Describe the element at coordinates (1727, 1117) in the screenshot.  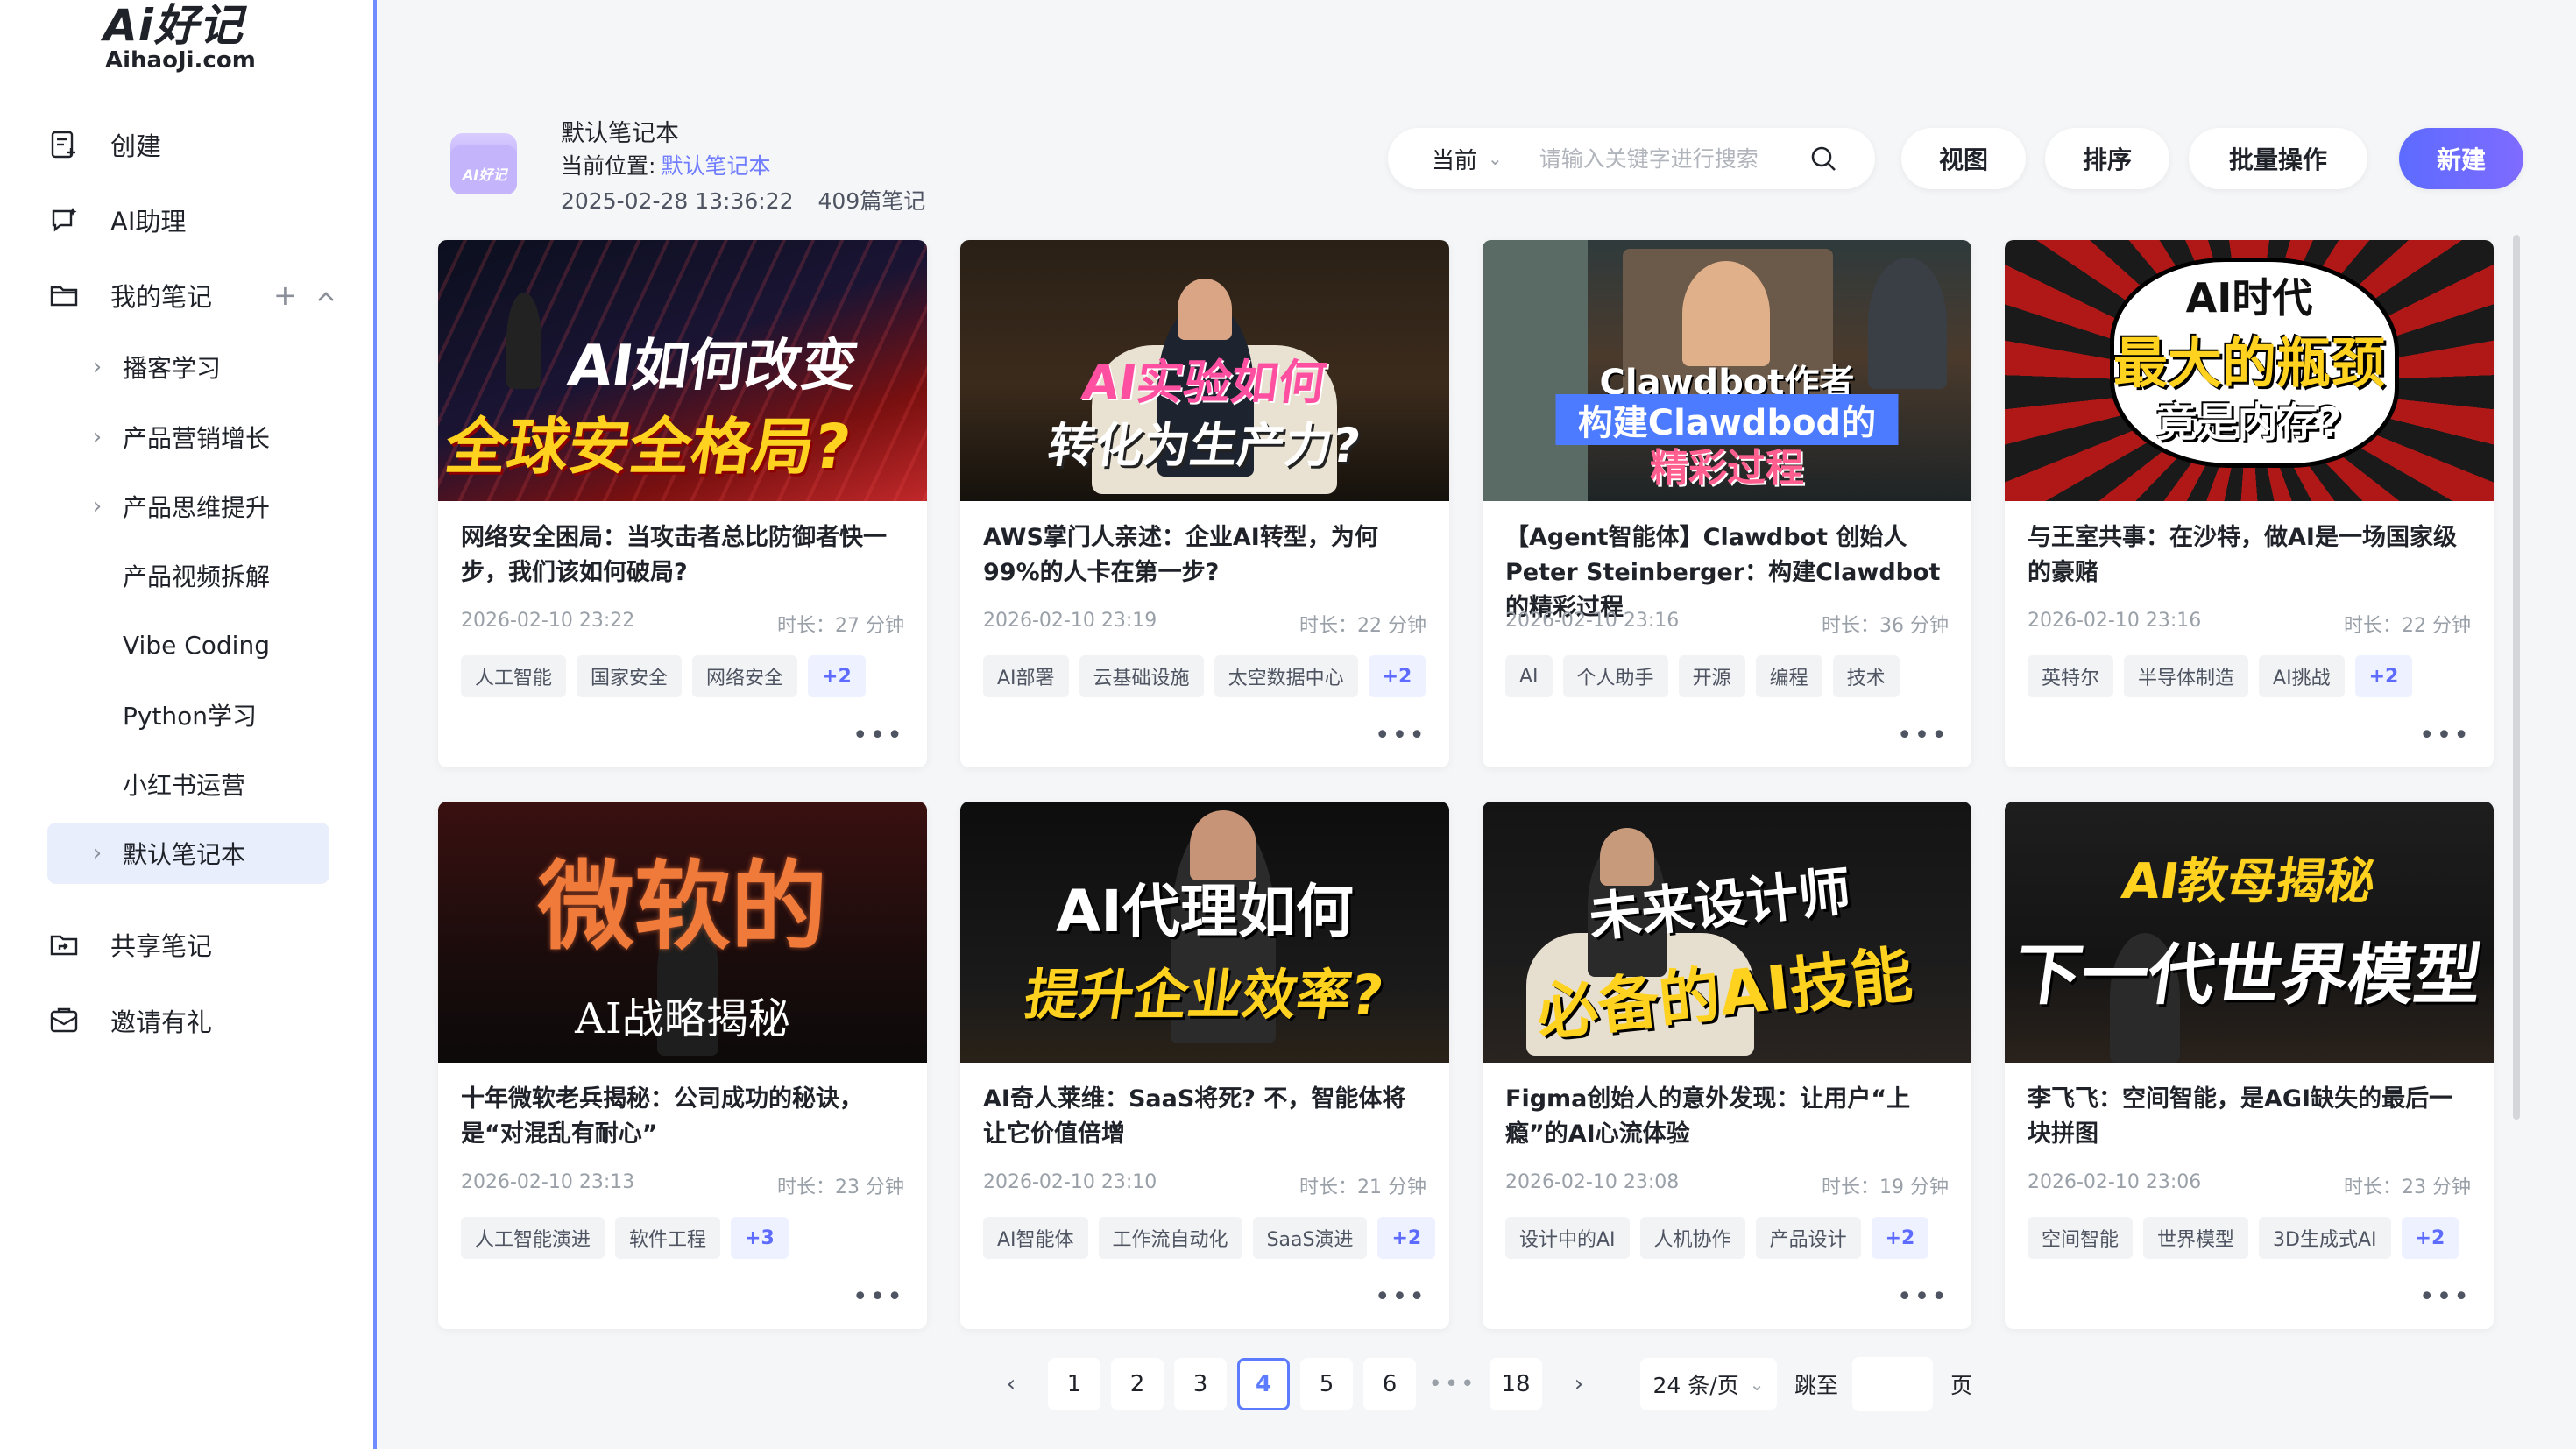
I see `note-title: Figma创始人的意外发现：让用户“上瘾”的AI心流体验` at that location.